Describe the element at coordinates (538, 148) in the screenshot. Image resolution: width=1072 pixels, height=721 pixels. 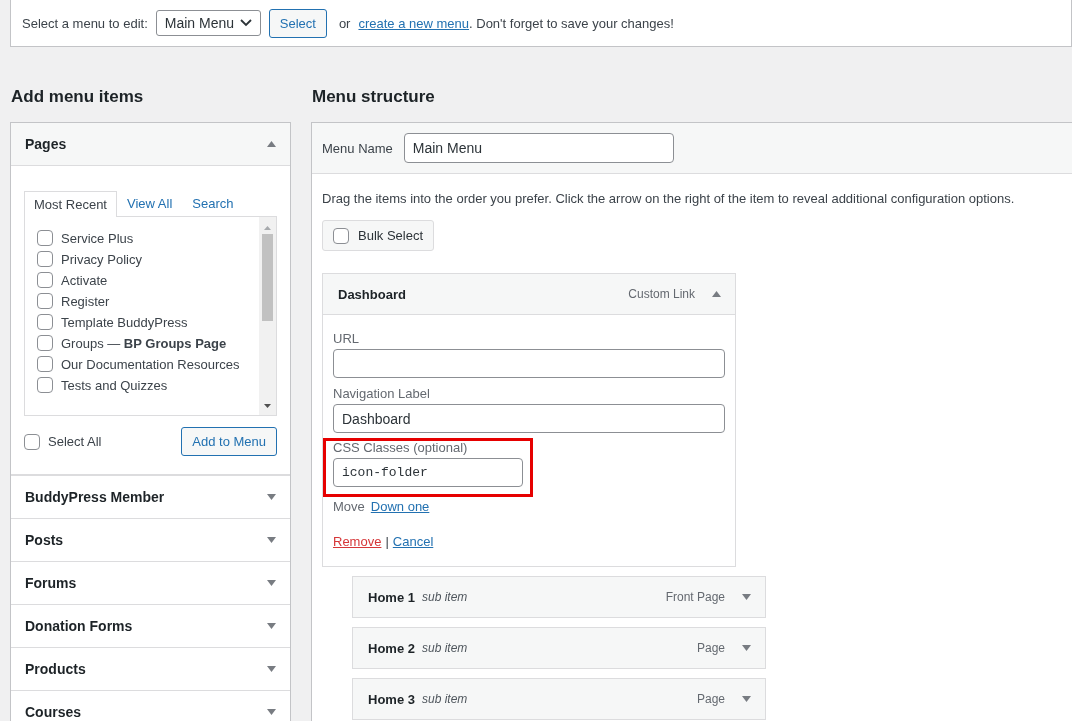
I see `menu-name-field: Main Menu` at that location.